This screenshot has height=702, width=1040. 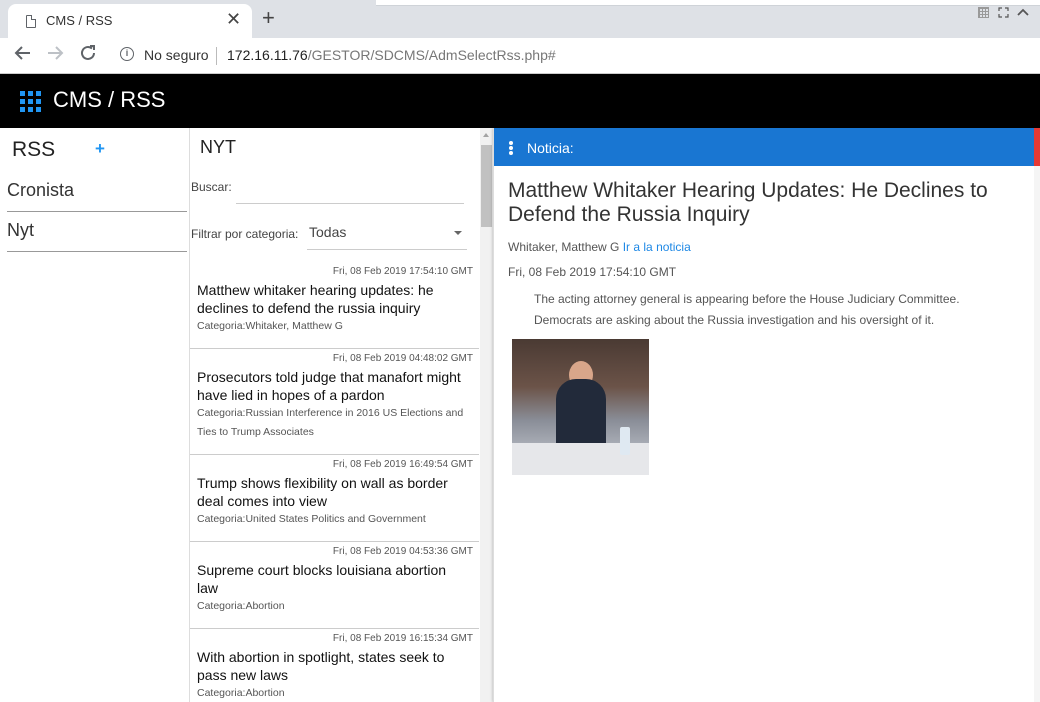 What do you see at coordinates (520, 101) in the screenshot?
I see `app-header: CMS / RSS` at bounding box center [520, 101].